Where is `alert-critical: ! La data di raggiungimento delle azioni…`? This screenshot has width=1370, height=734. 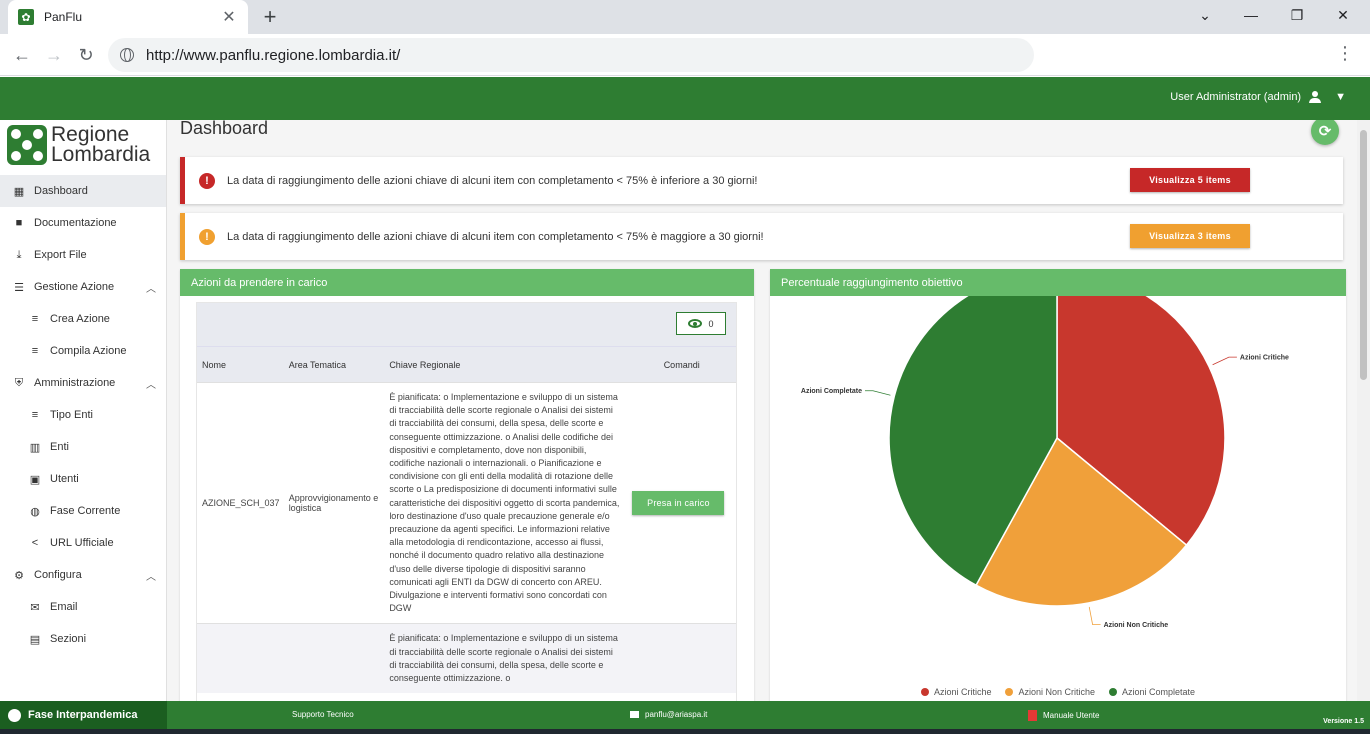
alert-critical: ! La data di raggiungimento delle azioni… is located at coordinates (761, 180).